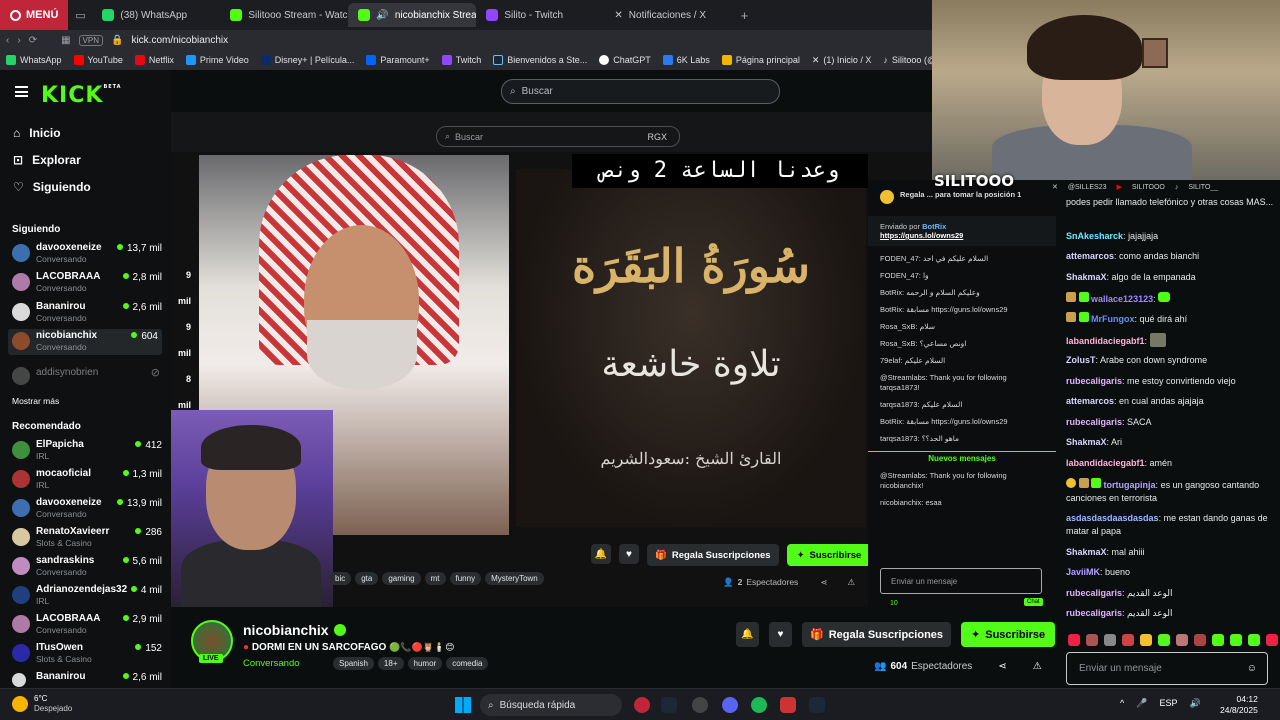 The height and width of the screenshot is (720, 1280). What do you see at coordinates (33, 40) in the screenshot?
I see `reload-icon: ⟳` at bounding box center [33, 40].